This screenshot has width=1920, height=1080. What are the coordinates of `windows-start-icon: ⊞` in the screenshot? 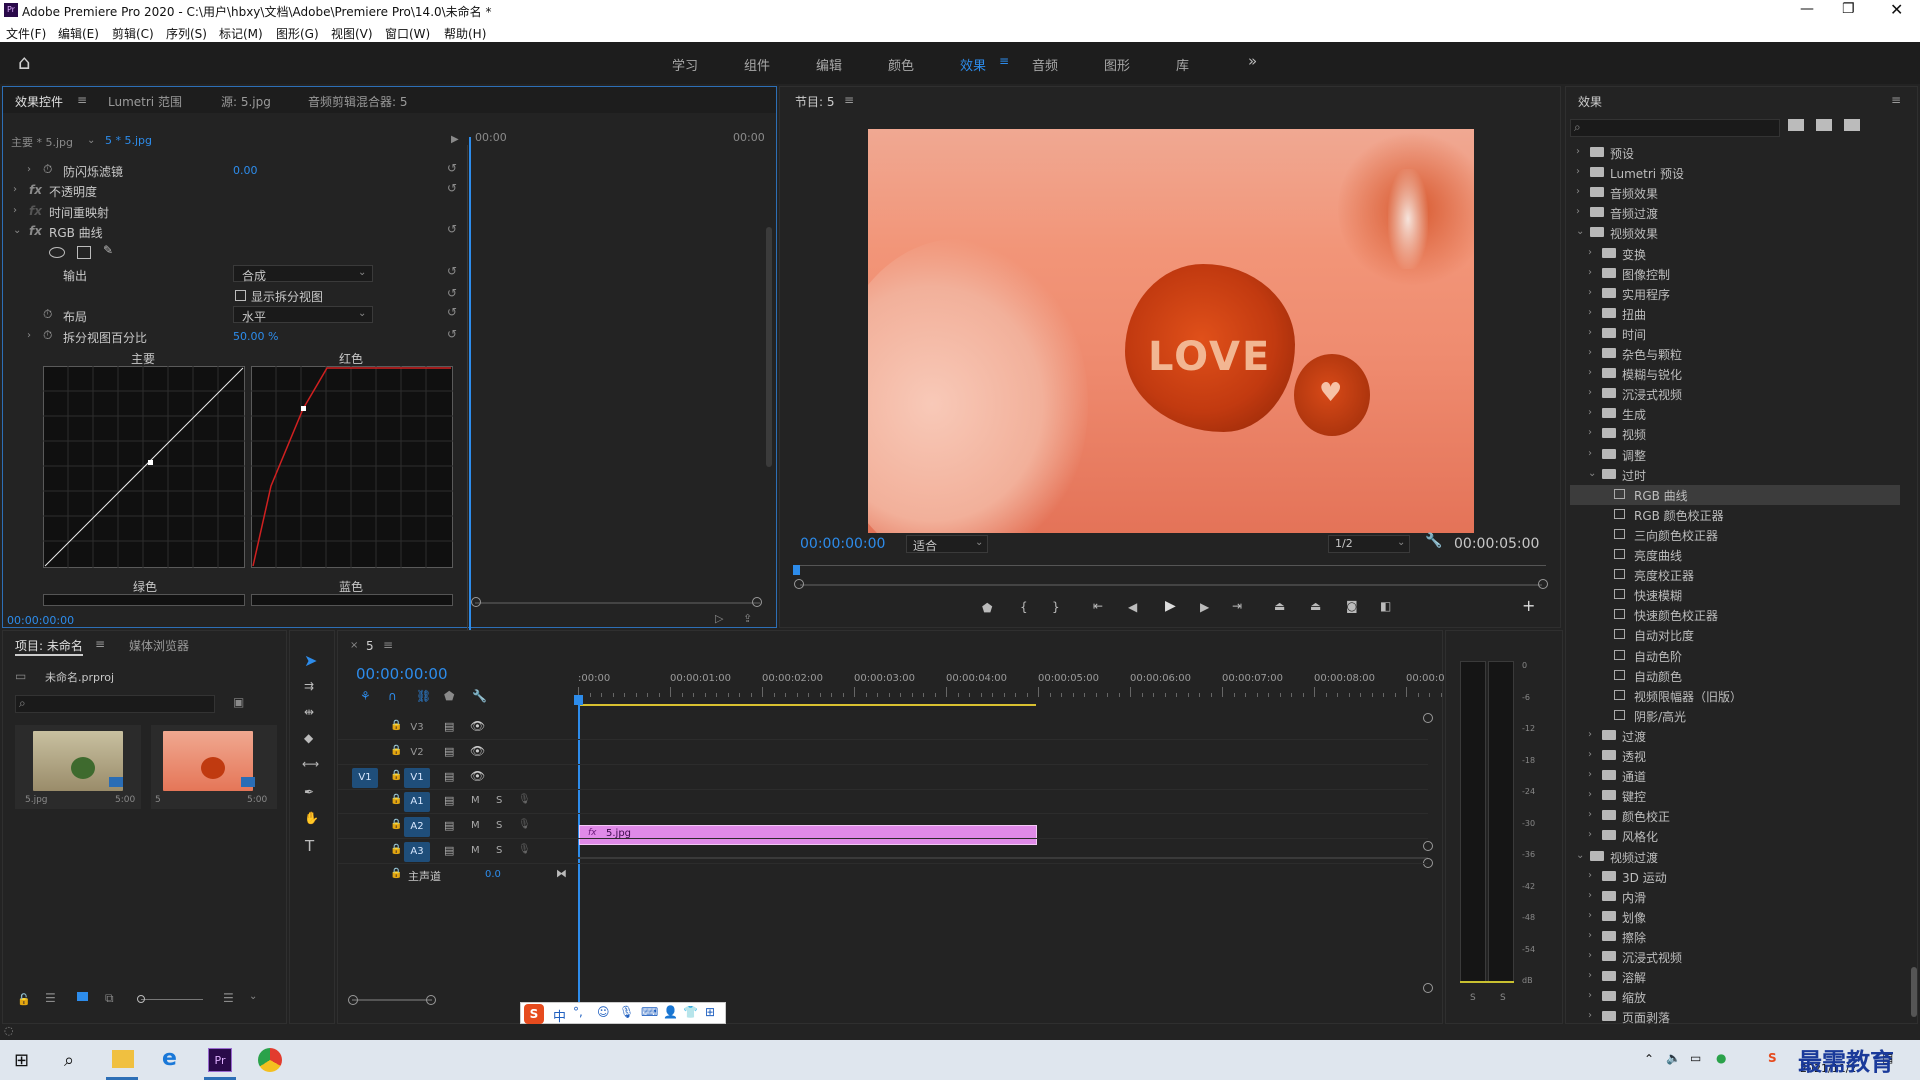 It's located at (21, 1060).